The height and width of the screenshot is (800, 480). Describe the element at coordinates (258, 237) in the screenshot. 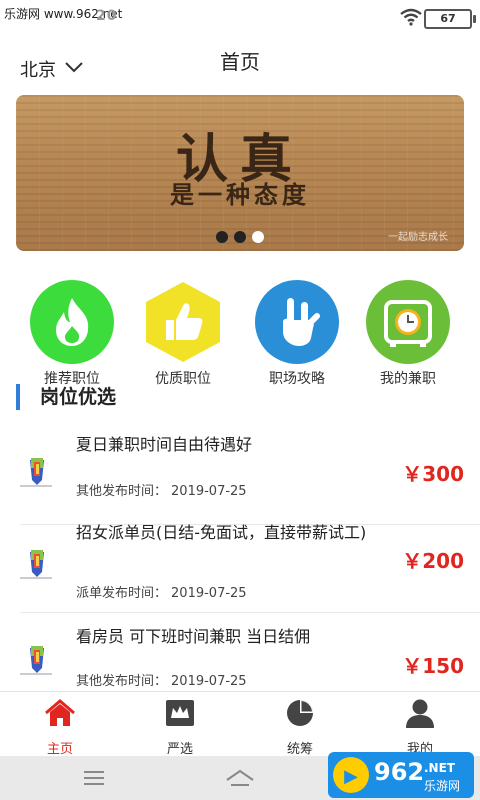

I see `carousel-dot-active` at that location.